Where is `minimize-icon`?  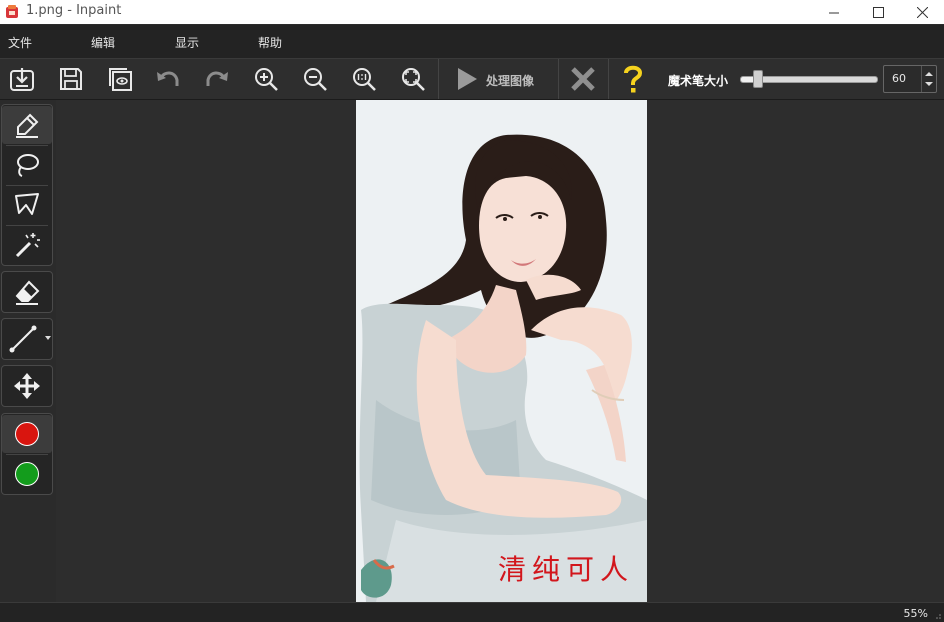
minimize-icon is located at coordinates (833, 12).